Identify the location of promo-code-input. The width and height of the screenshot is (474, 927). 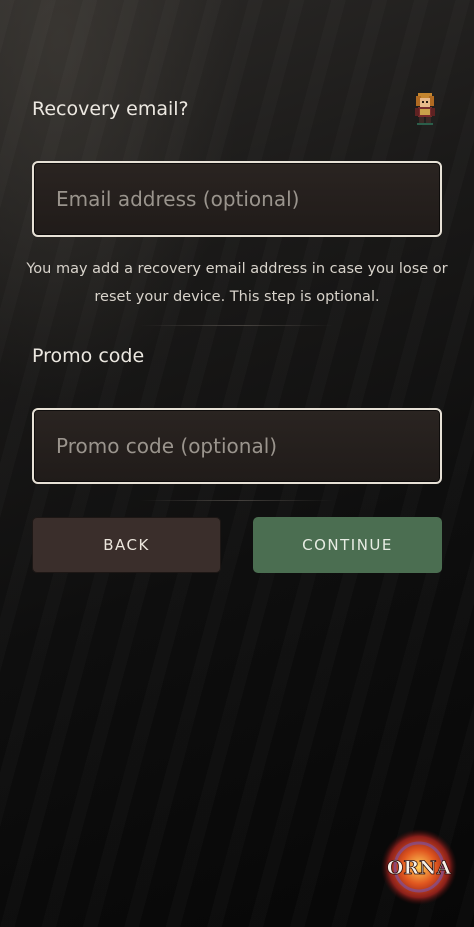
(237, 446).